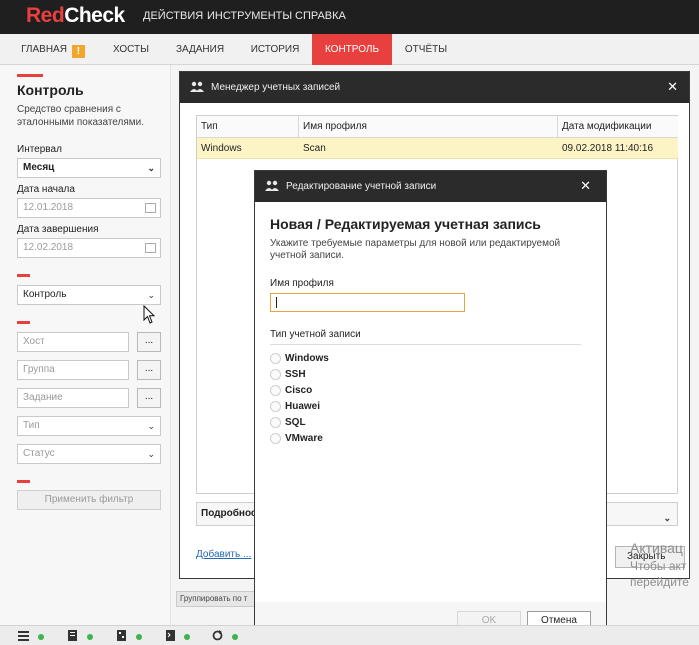  What do you see at coordinates (72, 635) in the screenshot?
I see `server-icon` at bounding box center [72, 635].